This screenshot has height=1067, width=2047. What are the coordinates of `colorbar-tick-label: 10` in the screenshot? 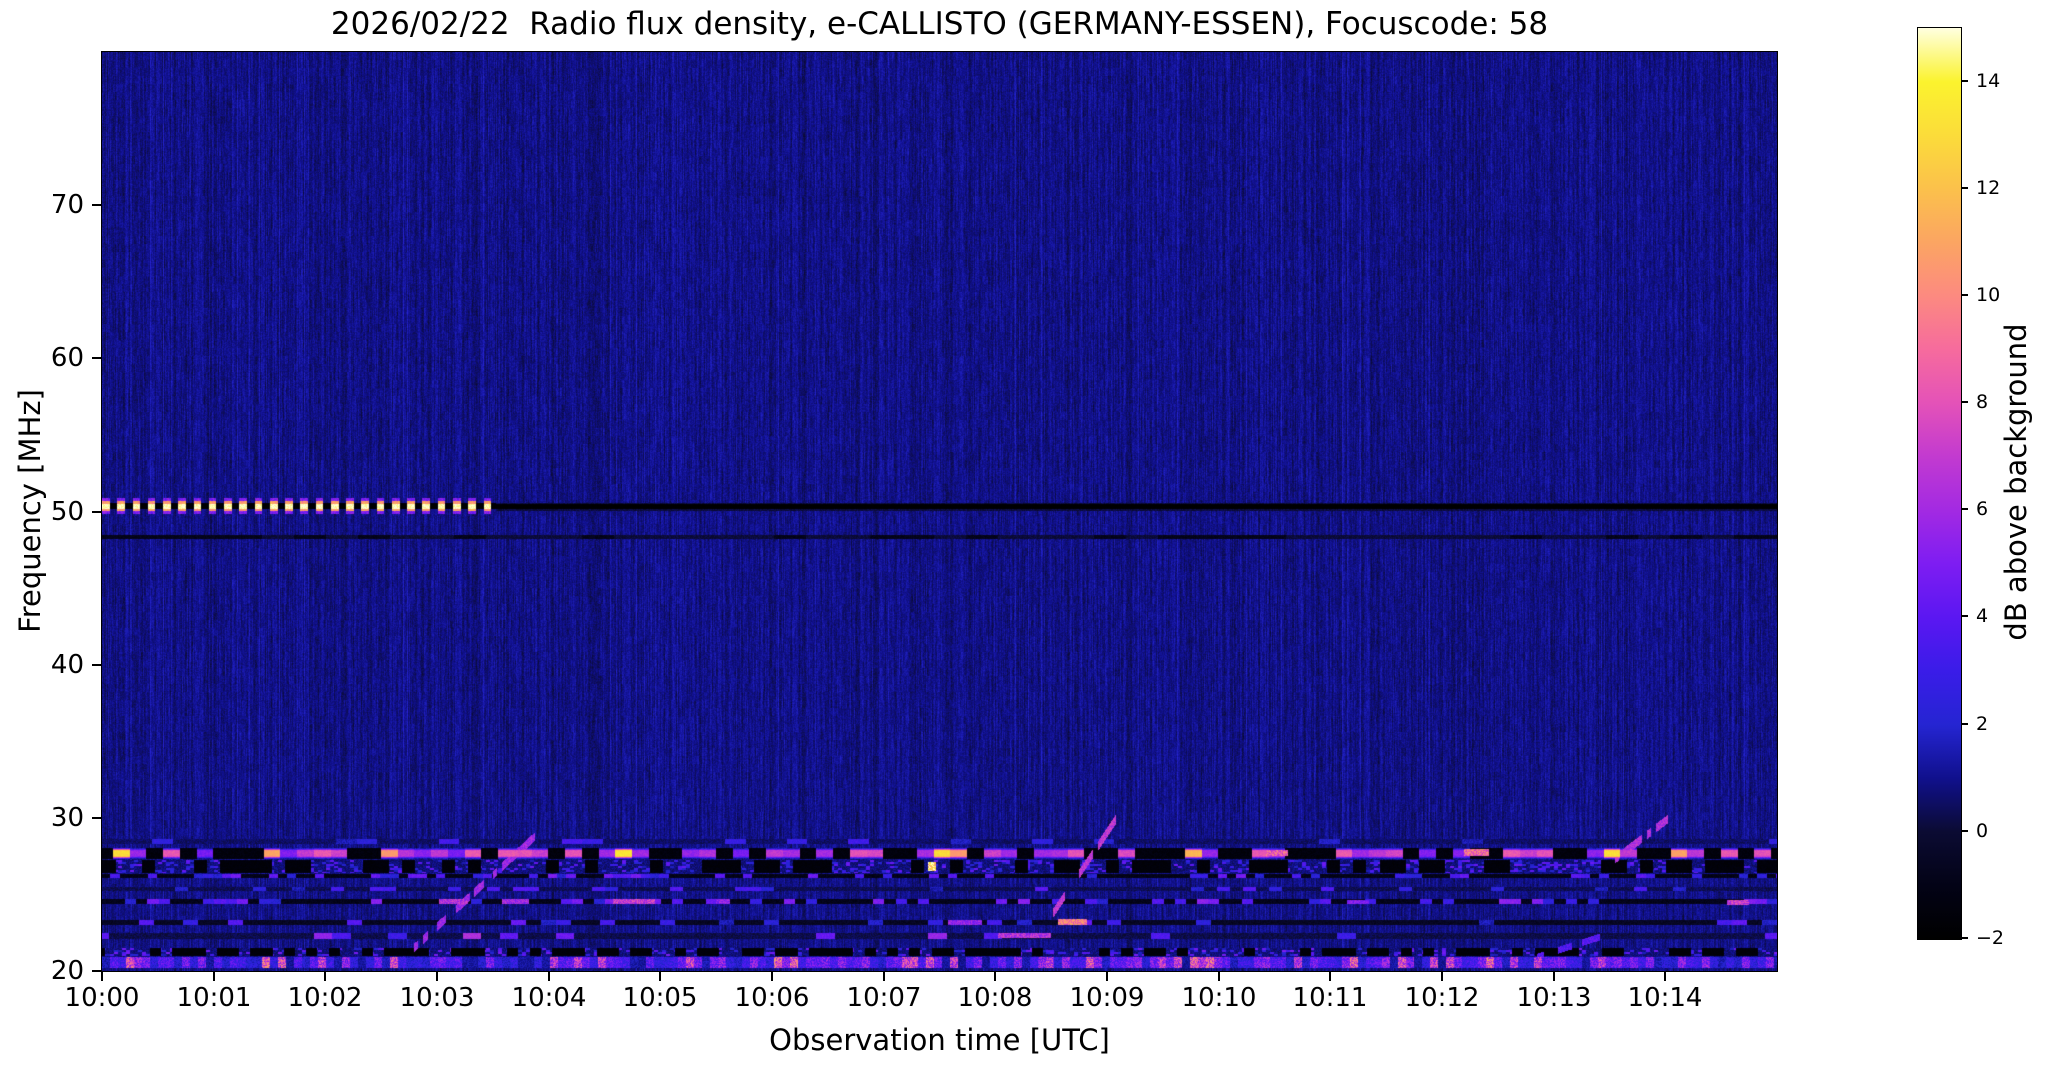 It's located at (1988, 295).